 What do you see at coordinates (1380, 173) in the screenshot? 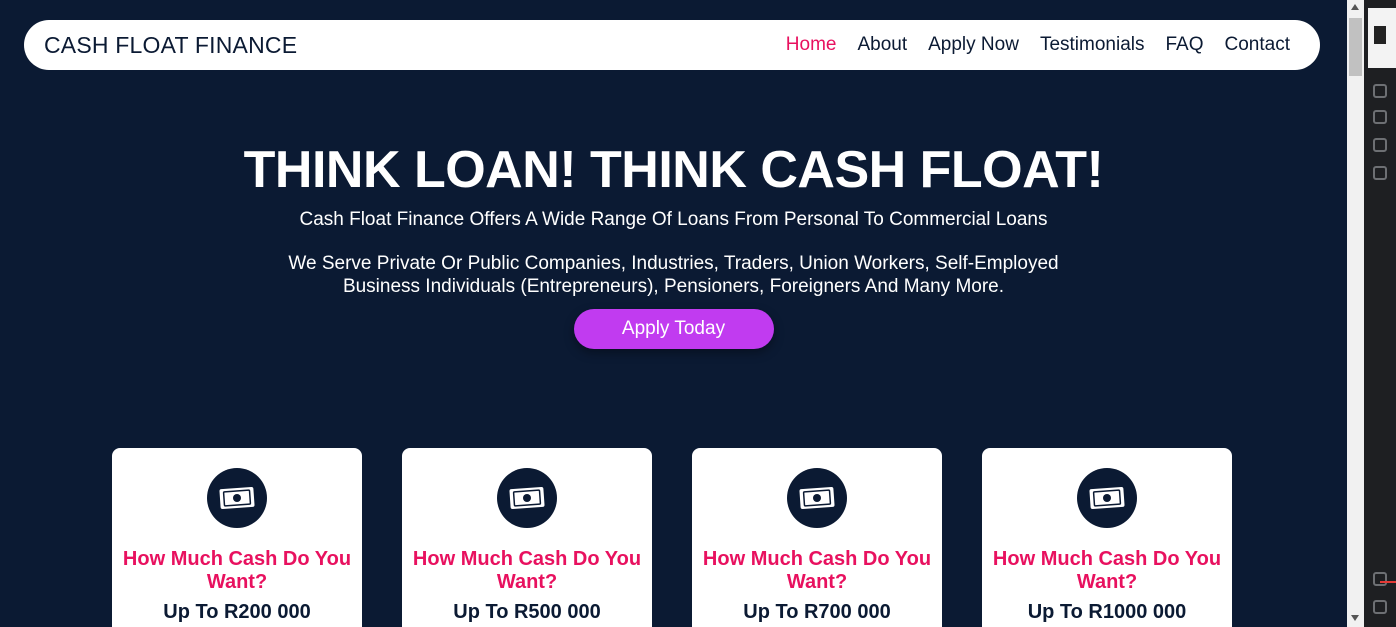
I see `grid-icon` at bounding box center [1380, 173].